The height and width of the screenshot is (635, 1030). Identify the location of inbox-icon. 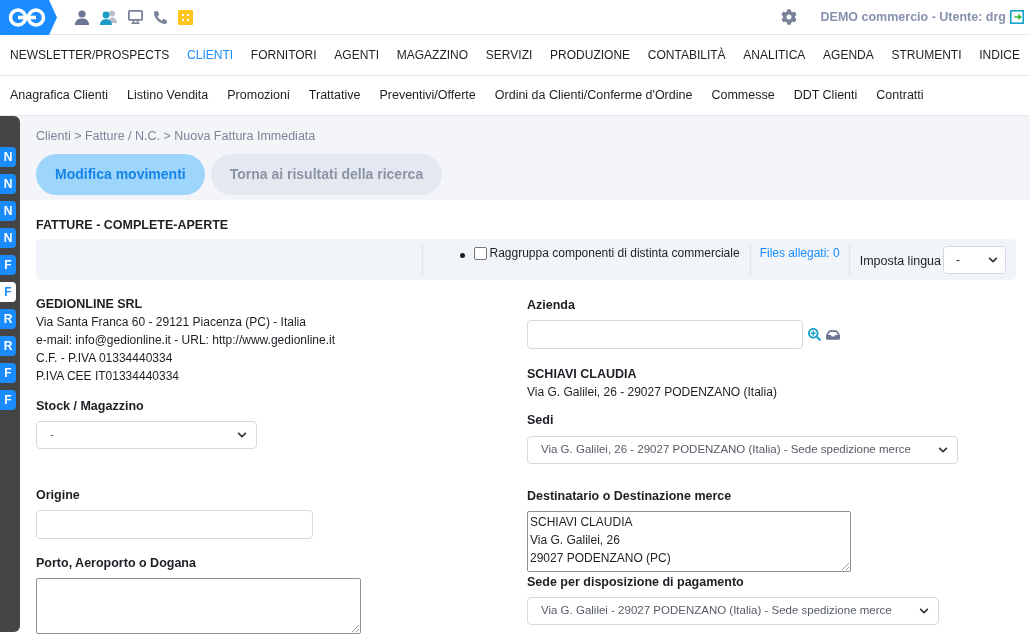
(833, 334).